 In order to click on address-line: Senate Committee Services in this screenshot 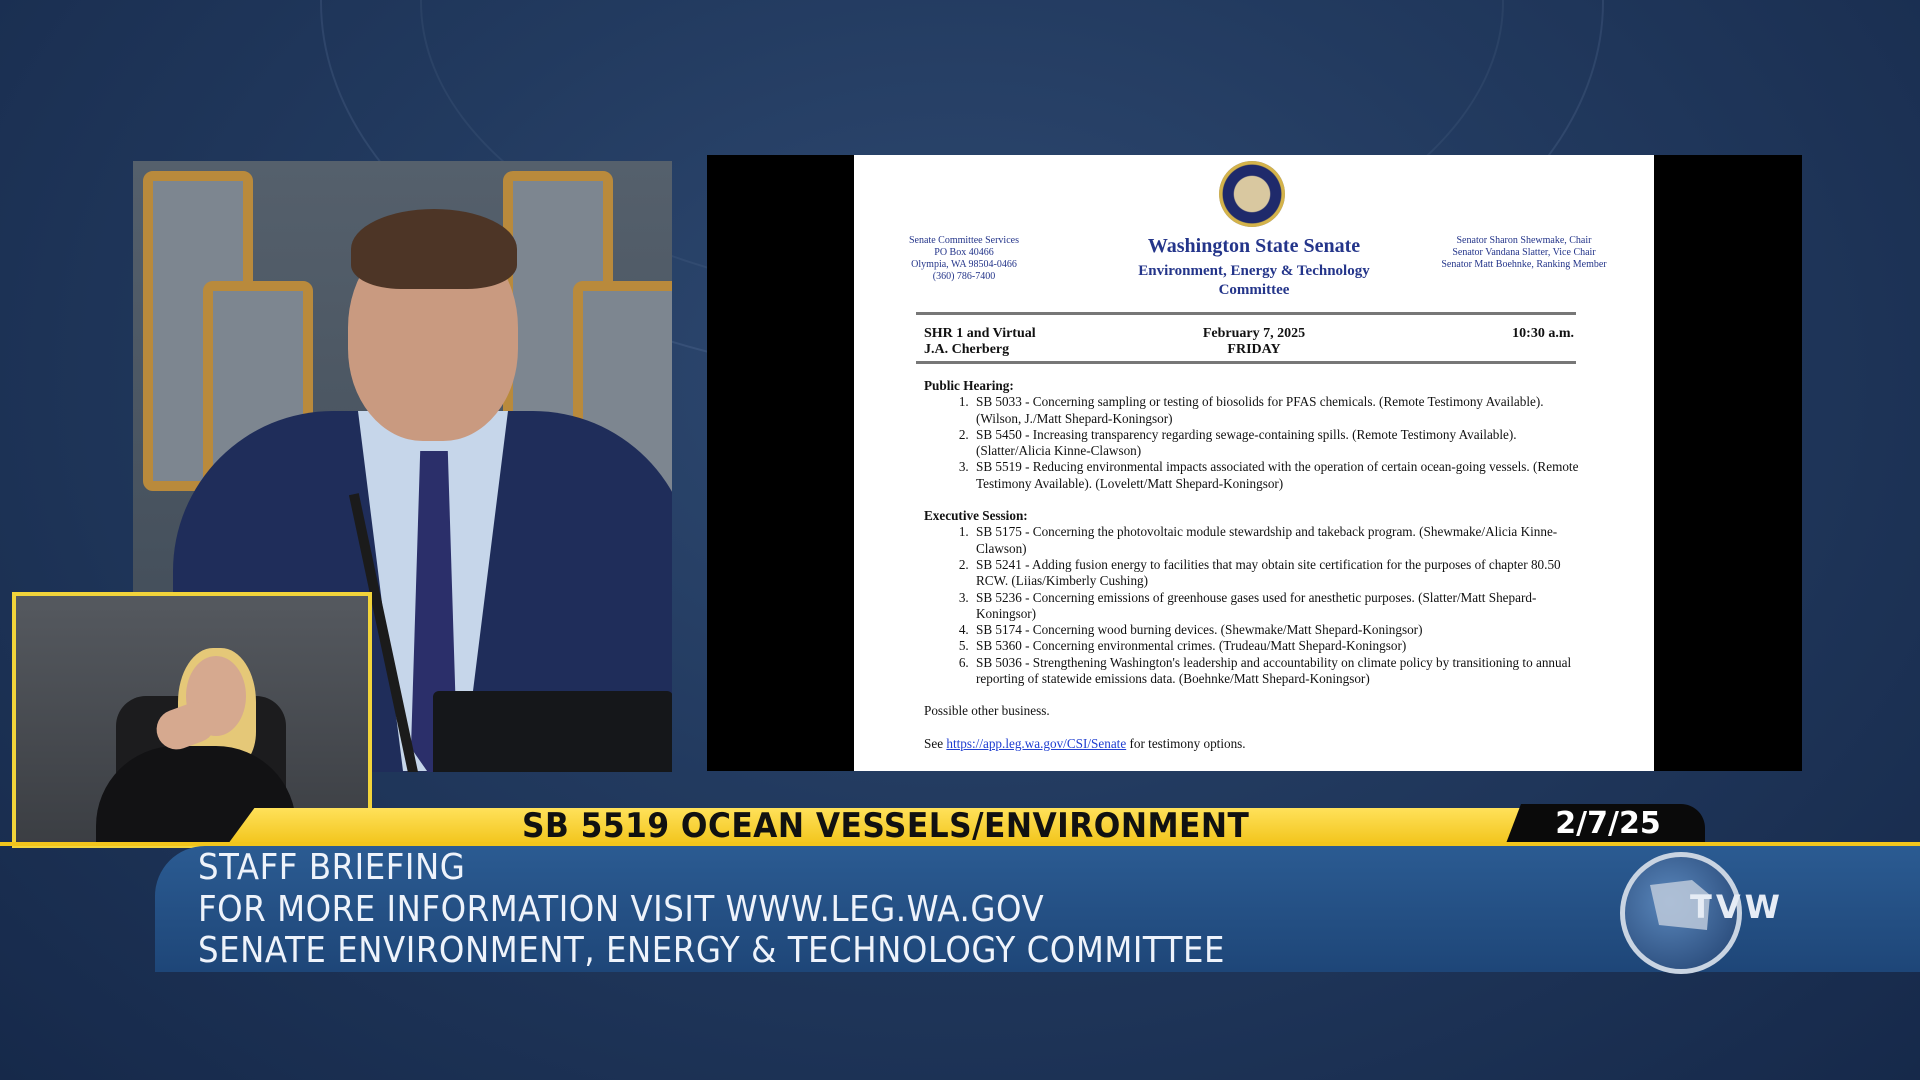, I will do `click(964, 240)`.